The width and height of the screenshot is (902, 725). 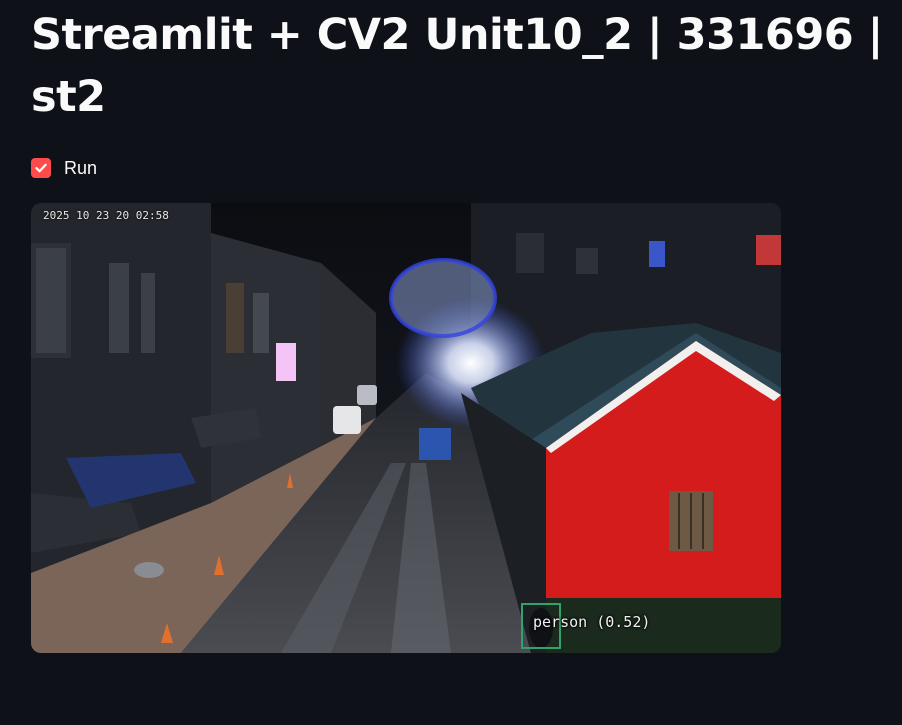 I want to click on video-timestamp: 2025 10 23 20 02:58, so click(x=106, y=215).